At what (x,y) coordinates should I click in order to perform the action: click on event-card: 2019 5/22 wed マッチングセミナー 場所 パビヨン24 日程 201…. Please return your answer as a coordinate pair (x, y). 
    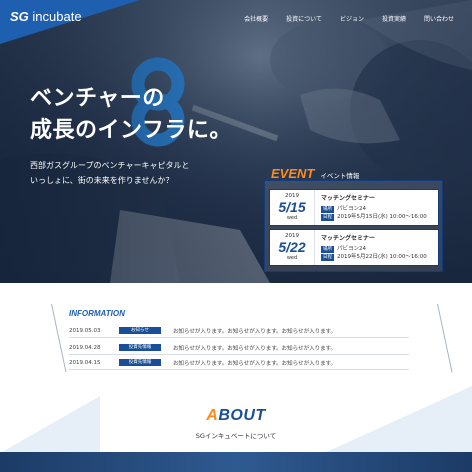
    Looking at the image, I should click on (354, 247).